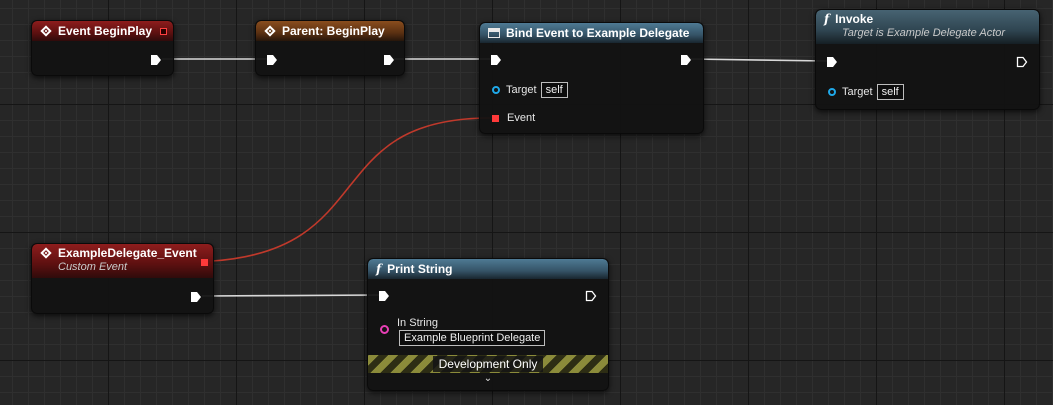  I want to click on in-string-group: In String Example Blueprint Delegate, so click(470, 331).